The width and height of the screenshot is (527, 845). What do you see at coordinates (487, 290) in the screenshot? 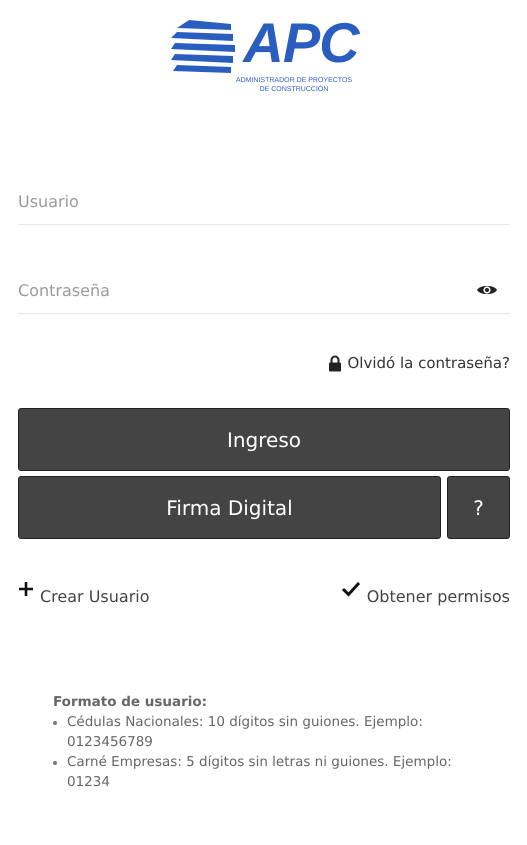
I see `eye-icon` at bounding box center [487, 290].